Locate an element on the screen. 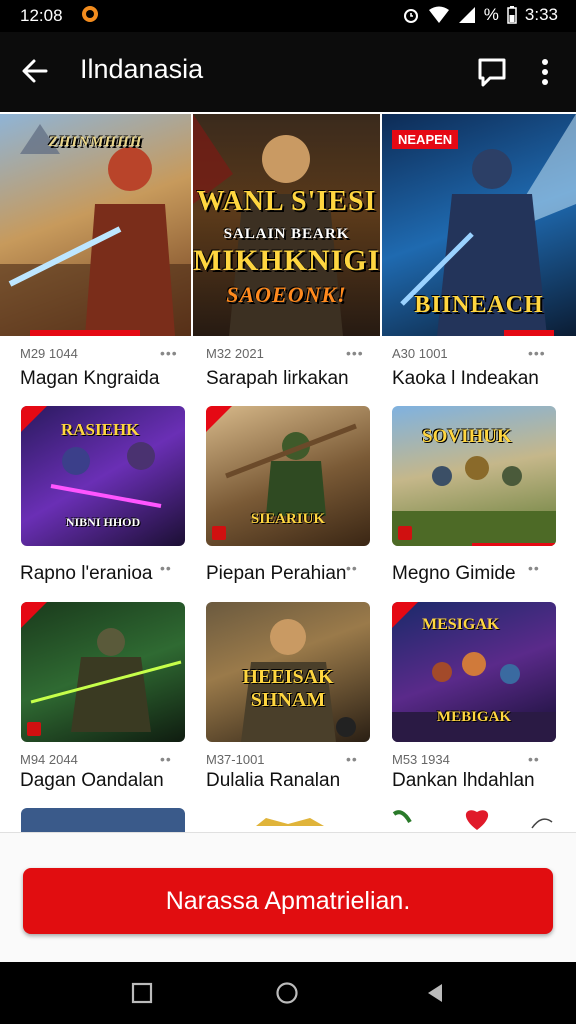  item-meta: A30 1001 is located at coordinates (420, 353).